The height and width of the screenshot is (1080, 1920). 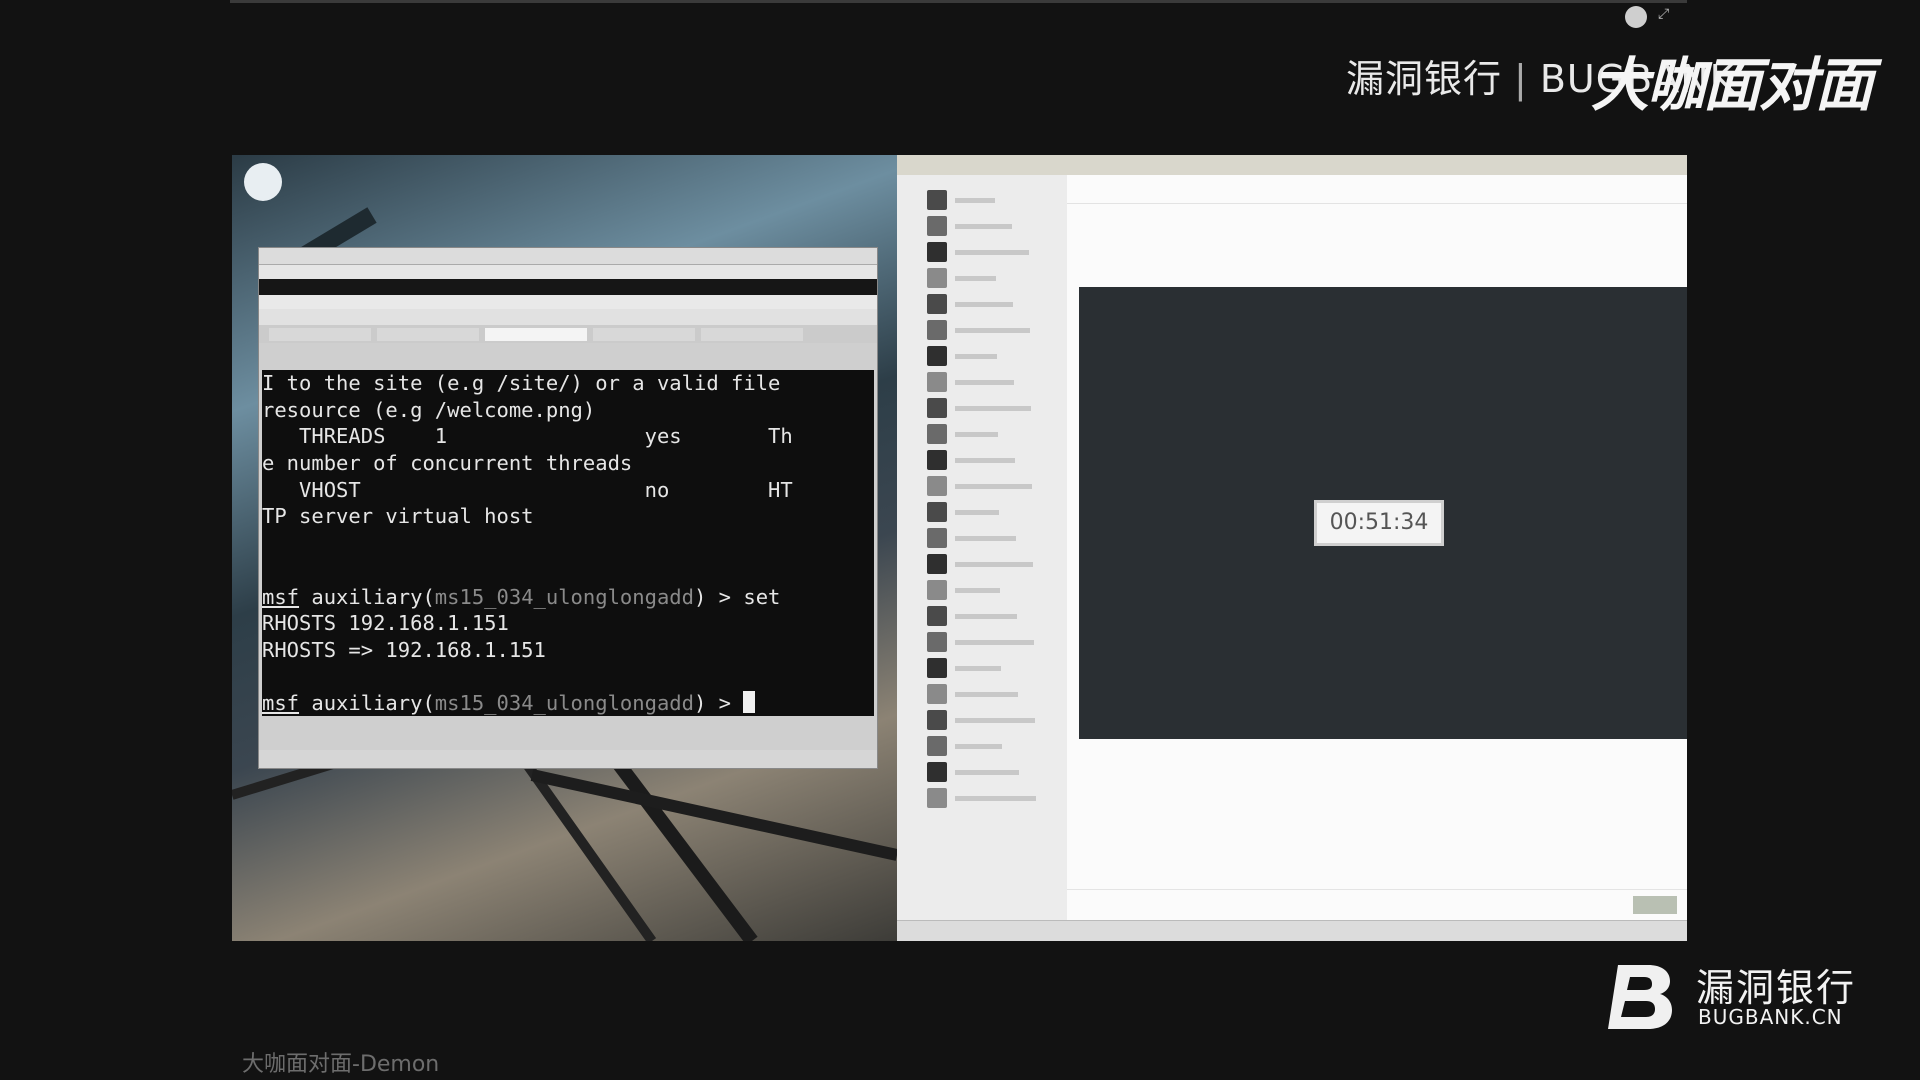 What do you see at coordinates (568, 759) in the screenshot?
I see `vm-statusbar` at bounding box center [568, 759].